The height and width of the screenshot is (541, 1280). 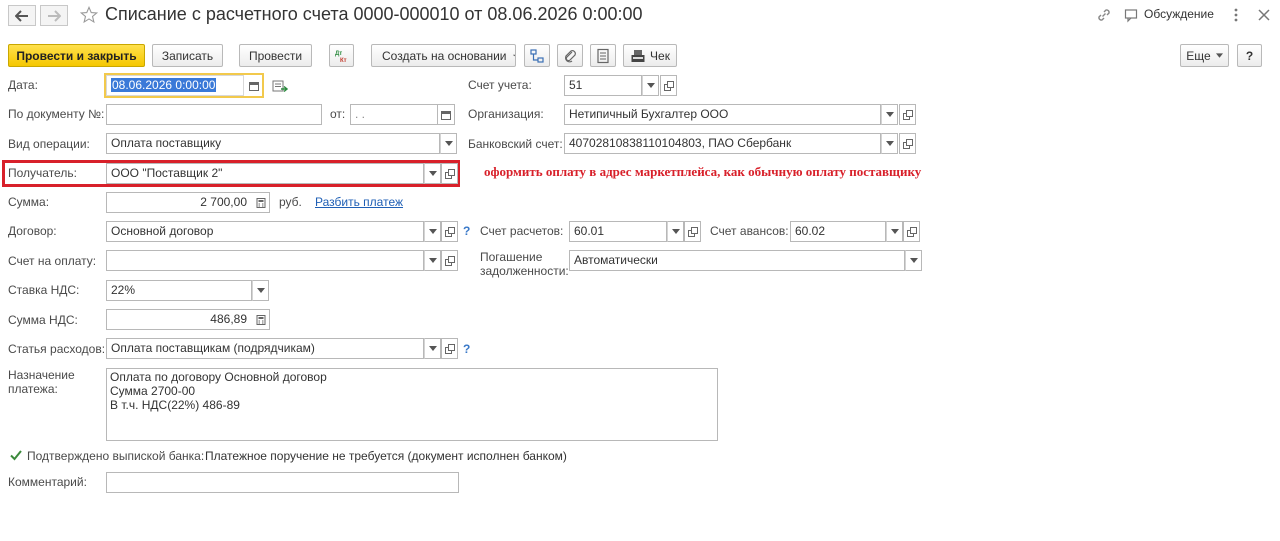 I want to click on comment-field, so click(x=282, y=482).